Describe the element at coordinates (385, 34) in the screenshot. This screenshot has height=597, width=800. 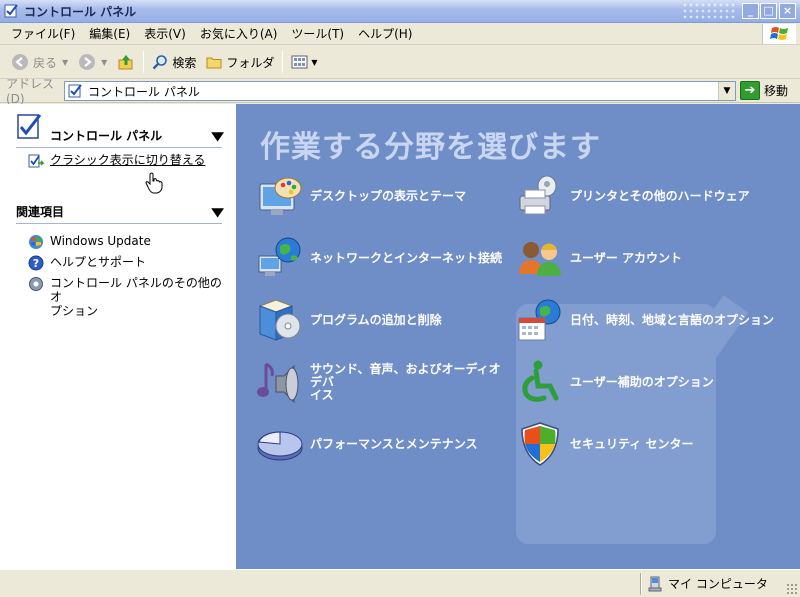
I see `menu-help: ヘルプ(H)` at that location.